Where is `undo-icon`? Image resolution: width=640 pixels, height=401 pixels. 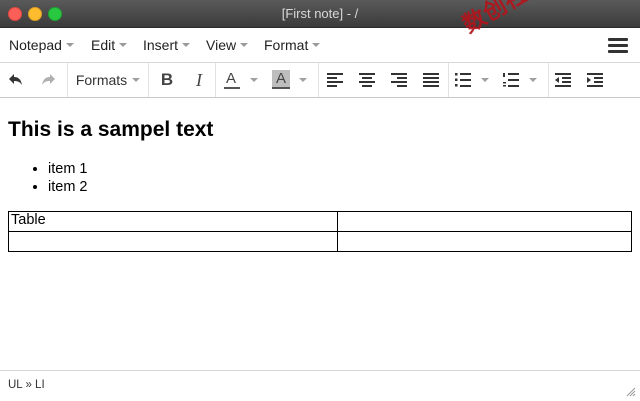
undo-icon is located at coordinates (15, 79).